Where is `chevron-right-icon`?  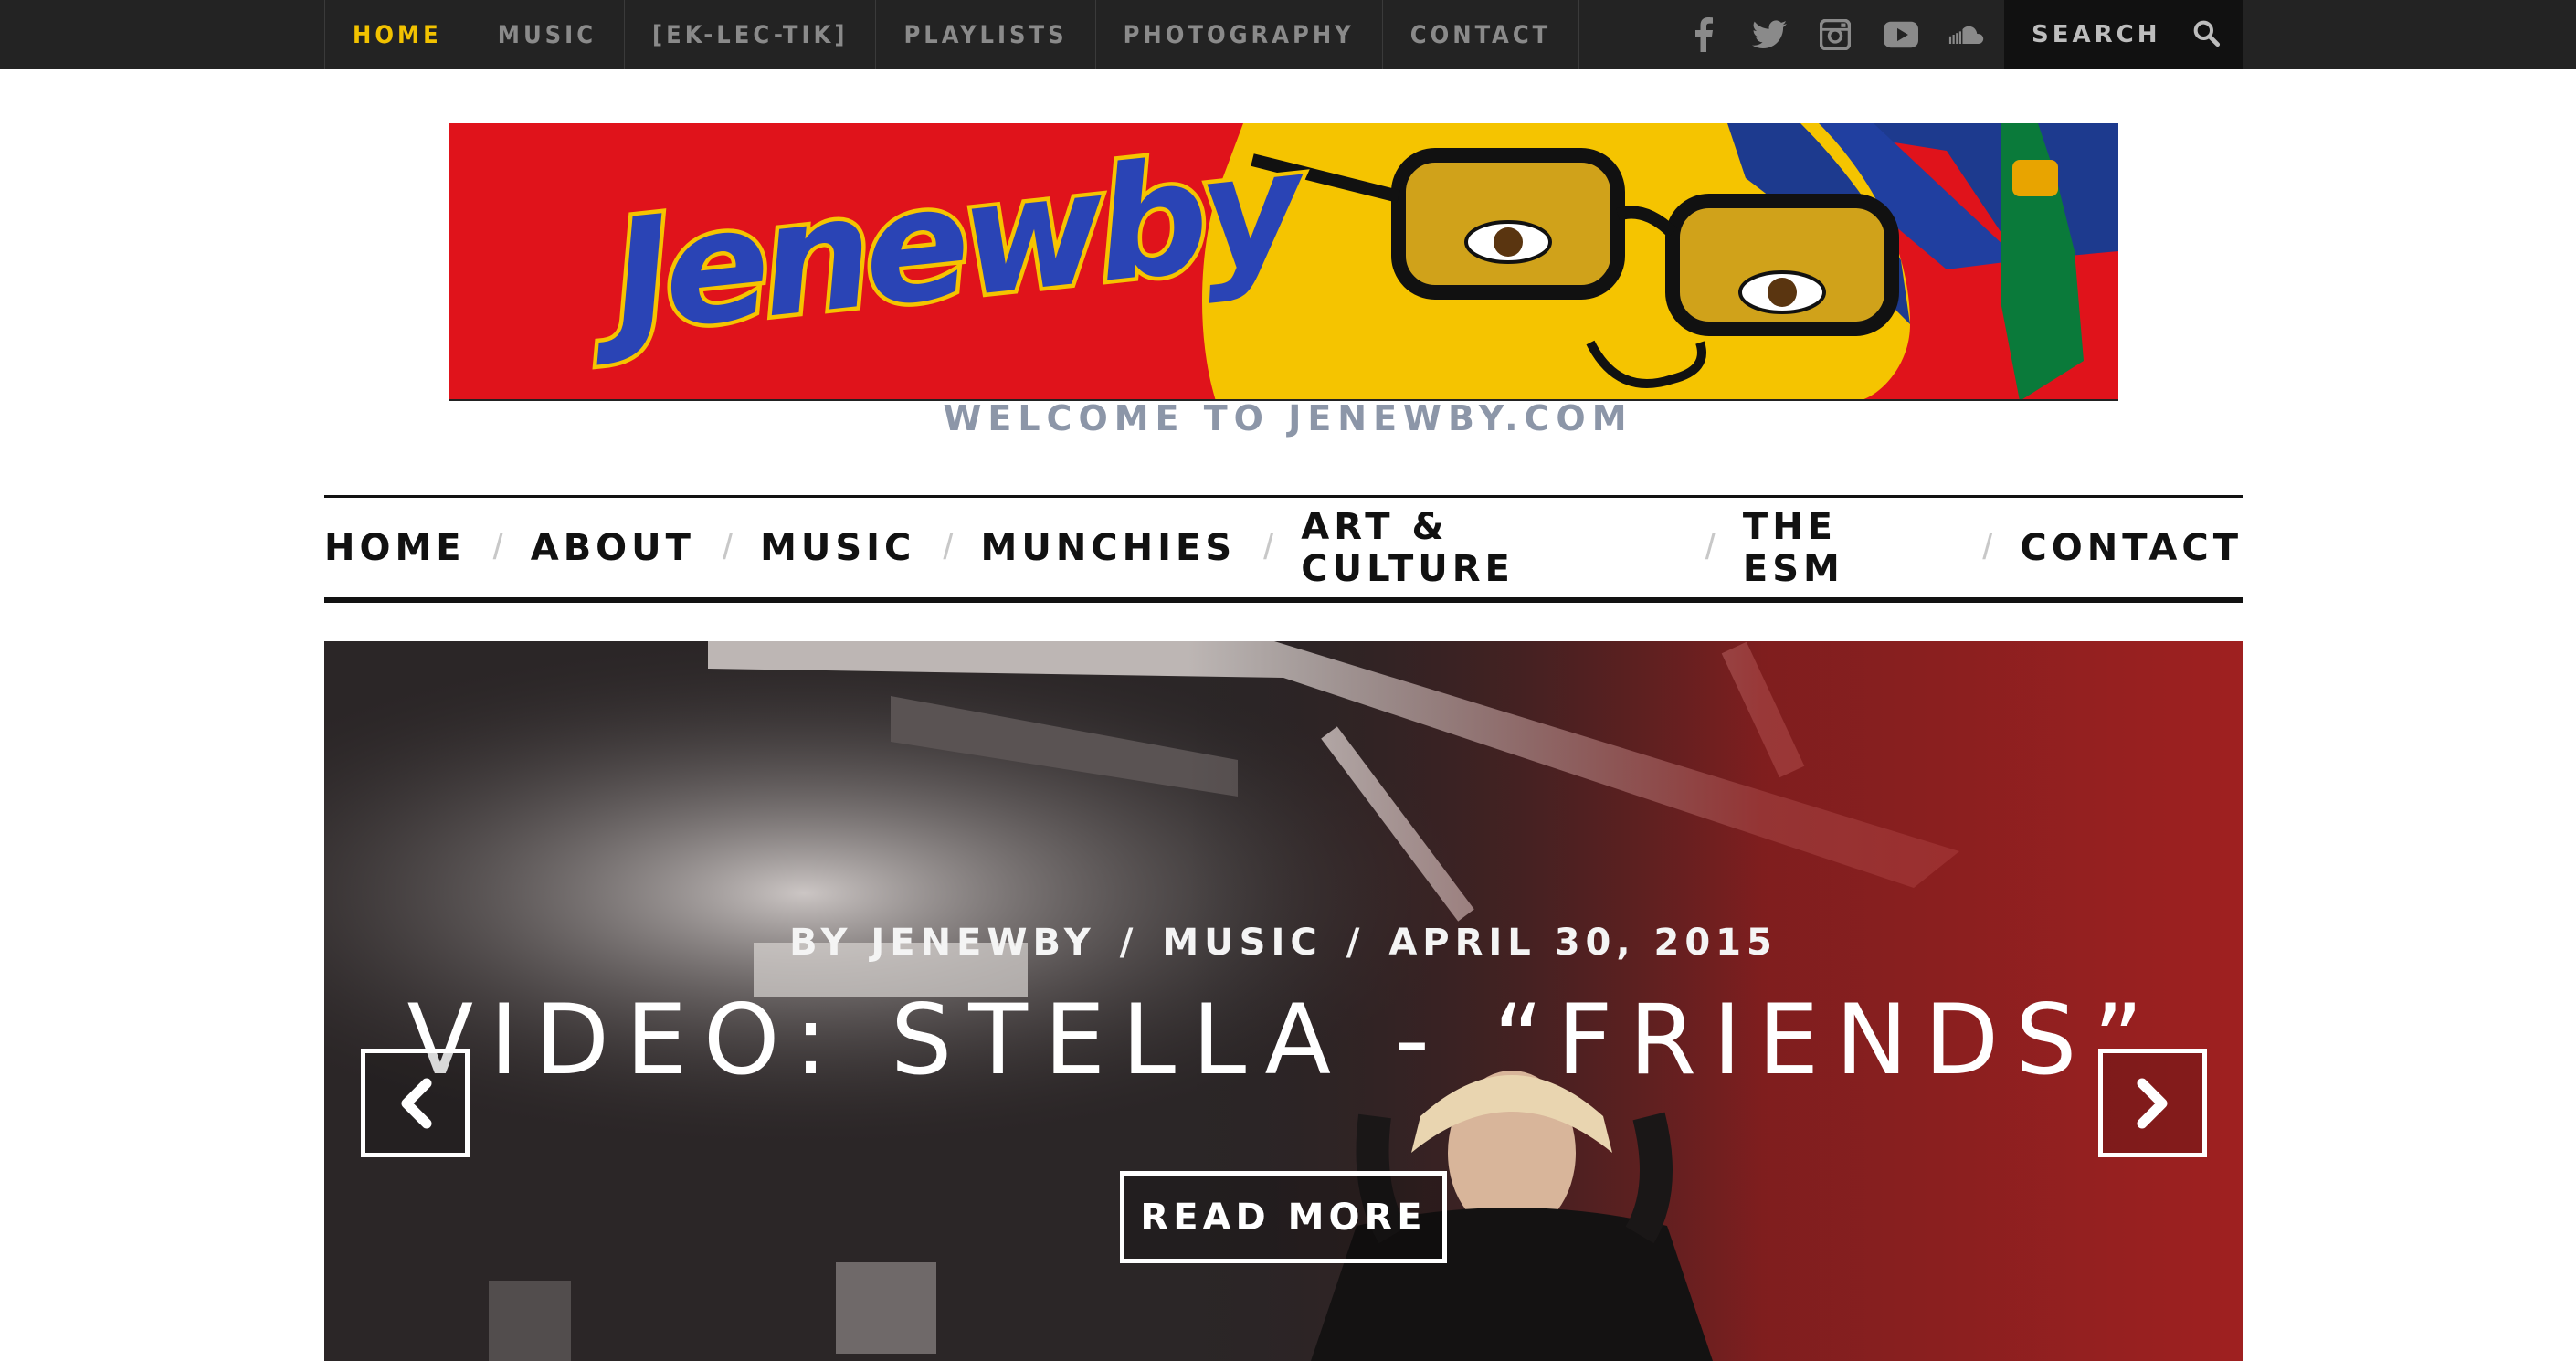
chevron-right-icon is located at coordinates (2152, 1103).